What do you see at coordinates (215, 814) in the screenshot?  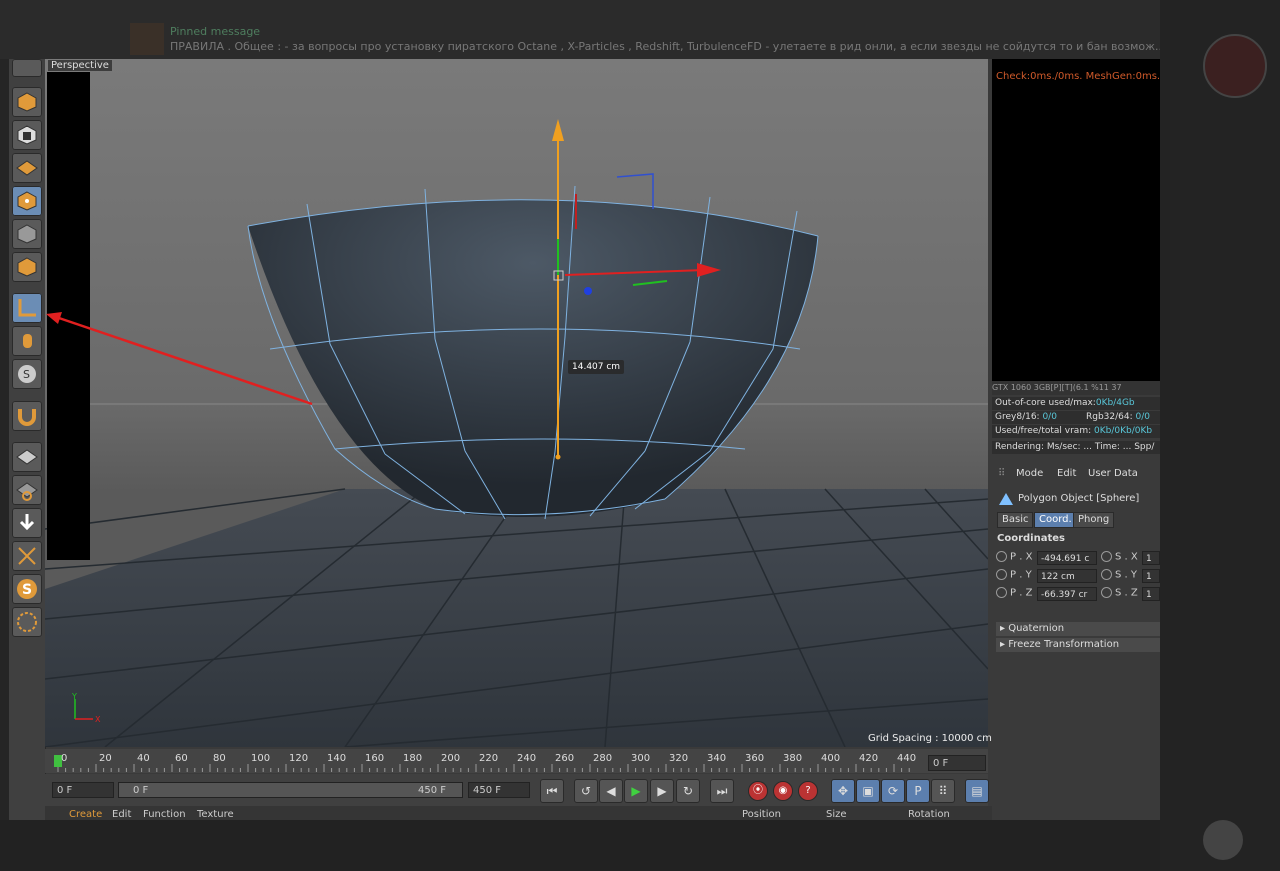 I see `menu-texture: Texture` at bounding box center [215, 814].